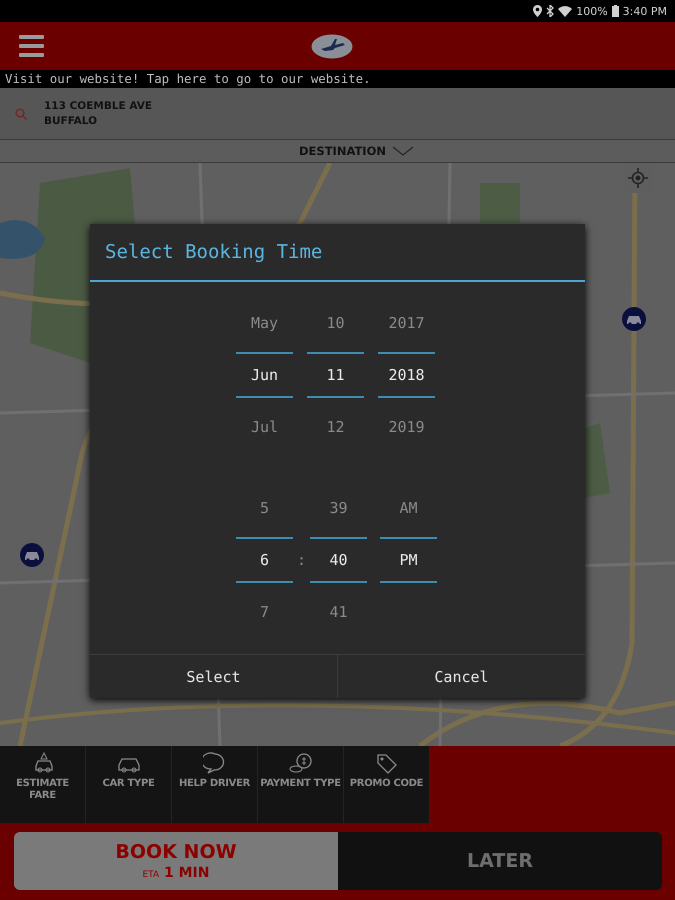  What do you see at coordinates (337, 253) in the screenshot?
I see `dialog-title: Select Booking Time` at bounding box center [337, 253].